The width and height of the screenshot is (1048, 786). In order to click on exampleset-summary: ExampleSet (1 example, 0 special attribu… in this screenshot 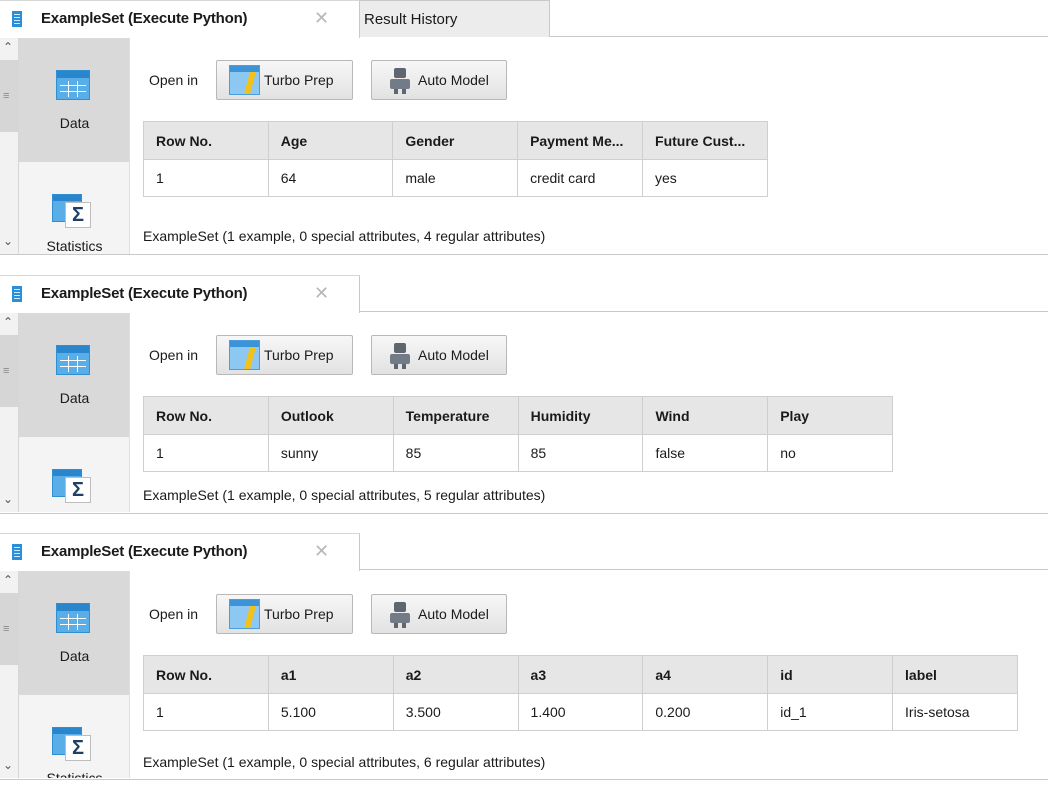, I will do `click(344, 495)`.